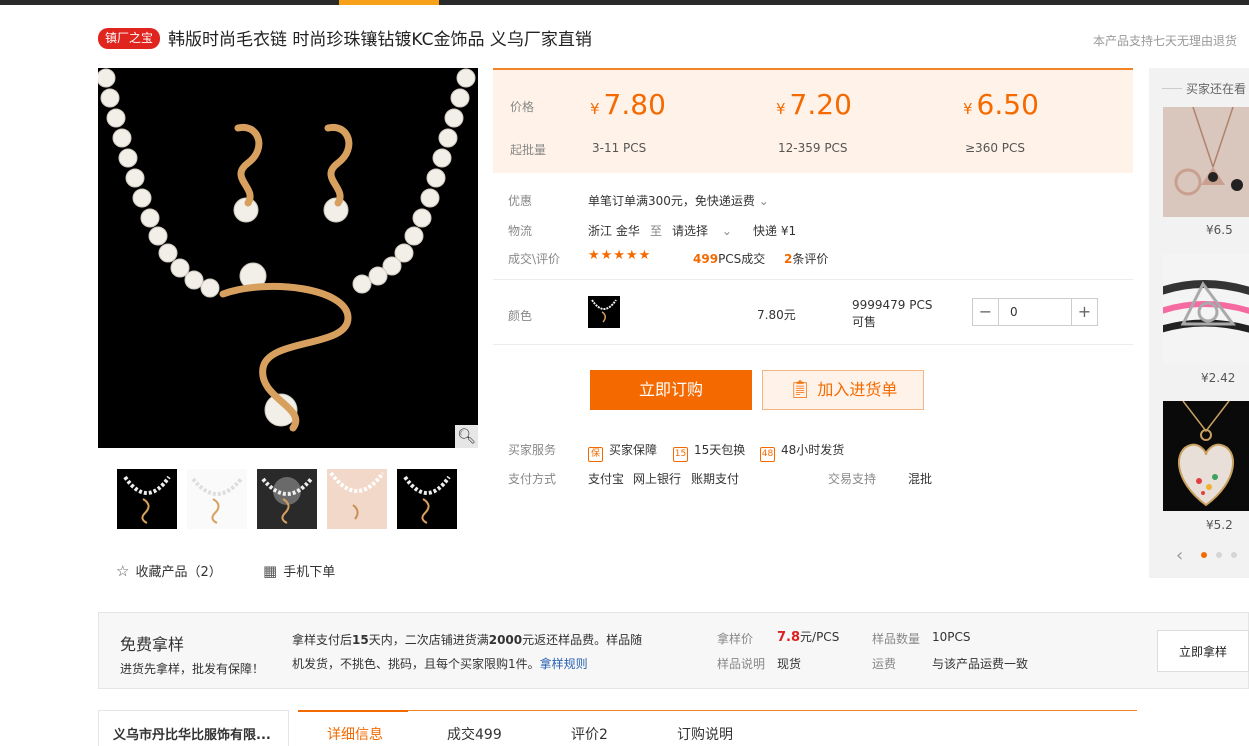 The width and height of the screenshot is (1249, 746). I want to click on sample-note: 现货, so click(789, 664).